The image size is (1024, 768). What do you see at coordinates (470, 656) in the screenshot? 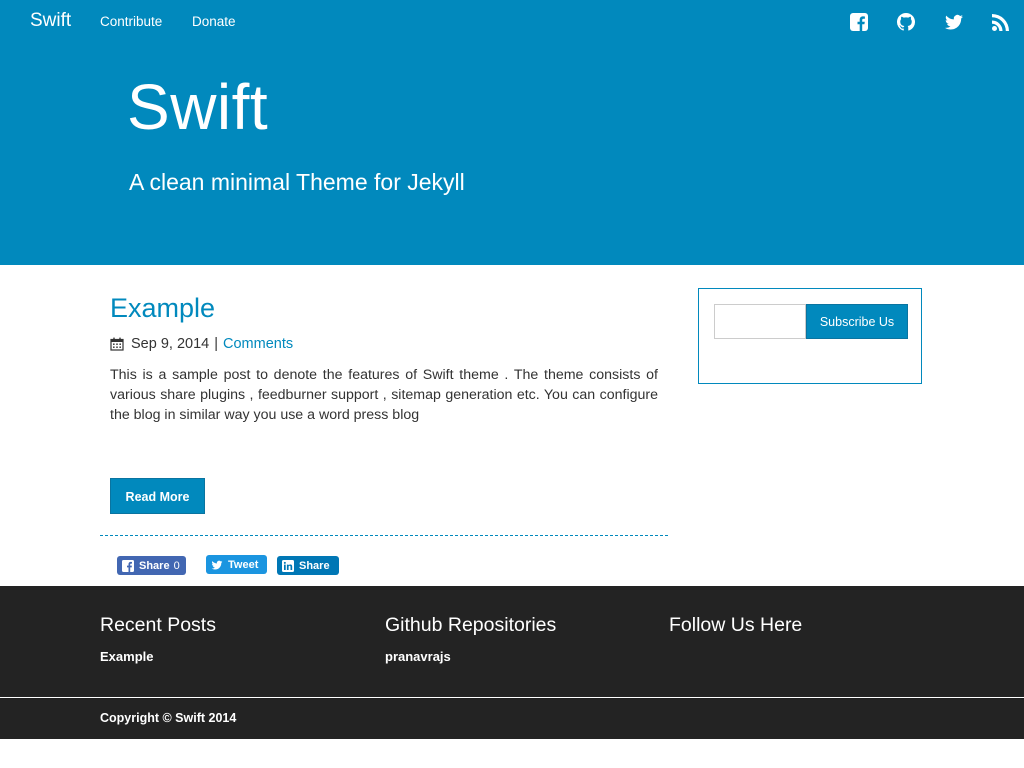
I see `github-repo-link: pranavrajs` at bounding box center [470, 656].